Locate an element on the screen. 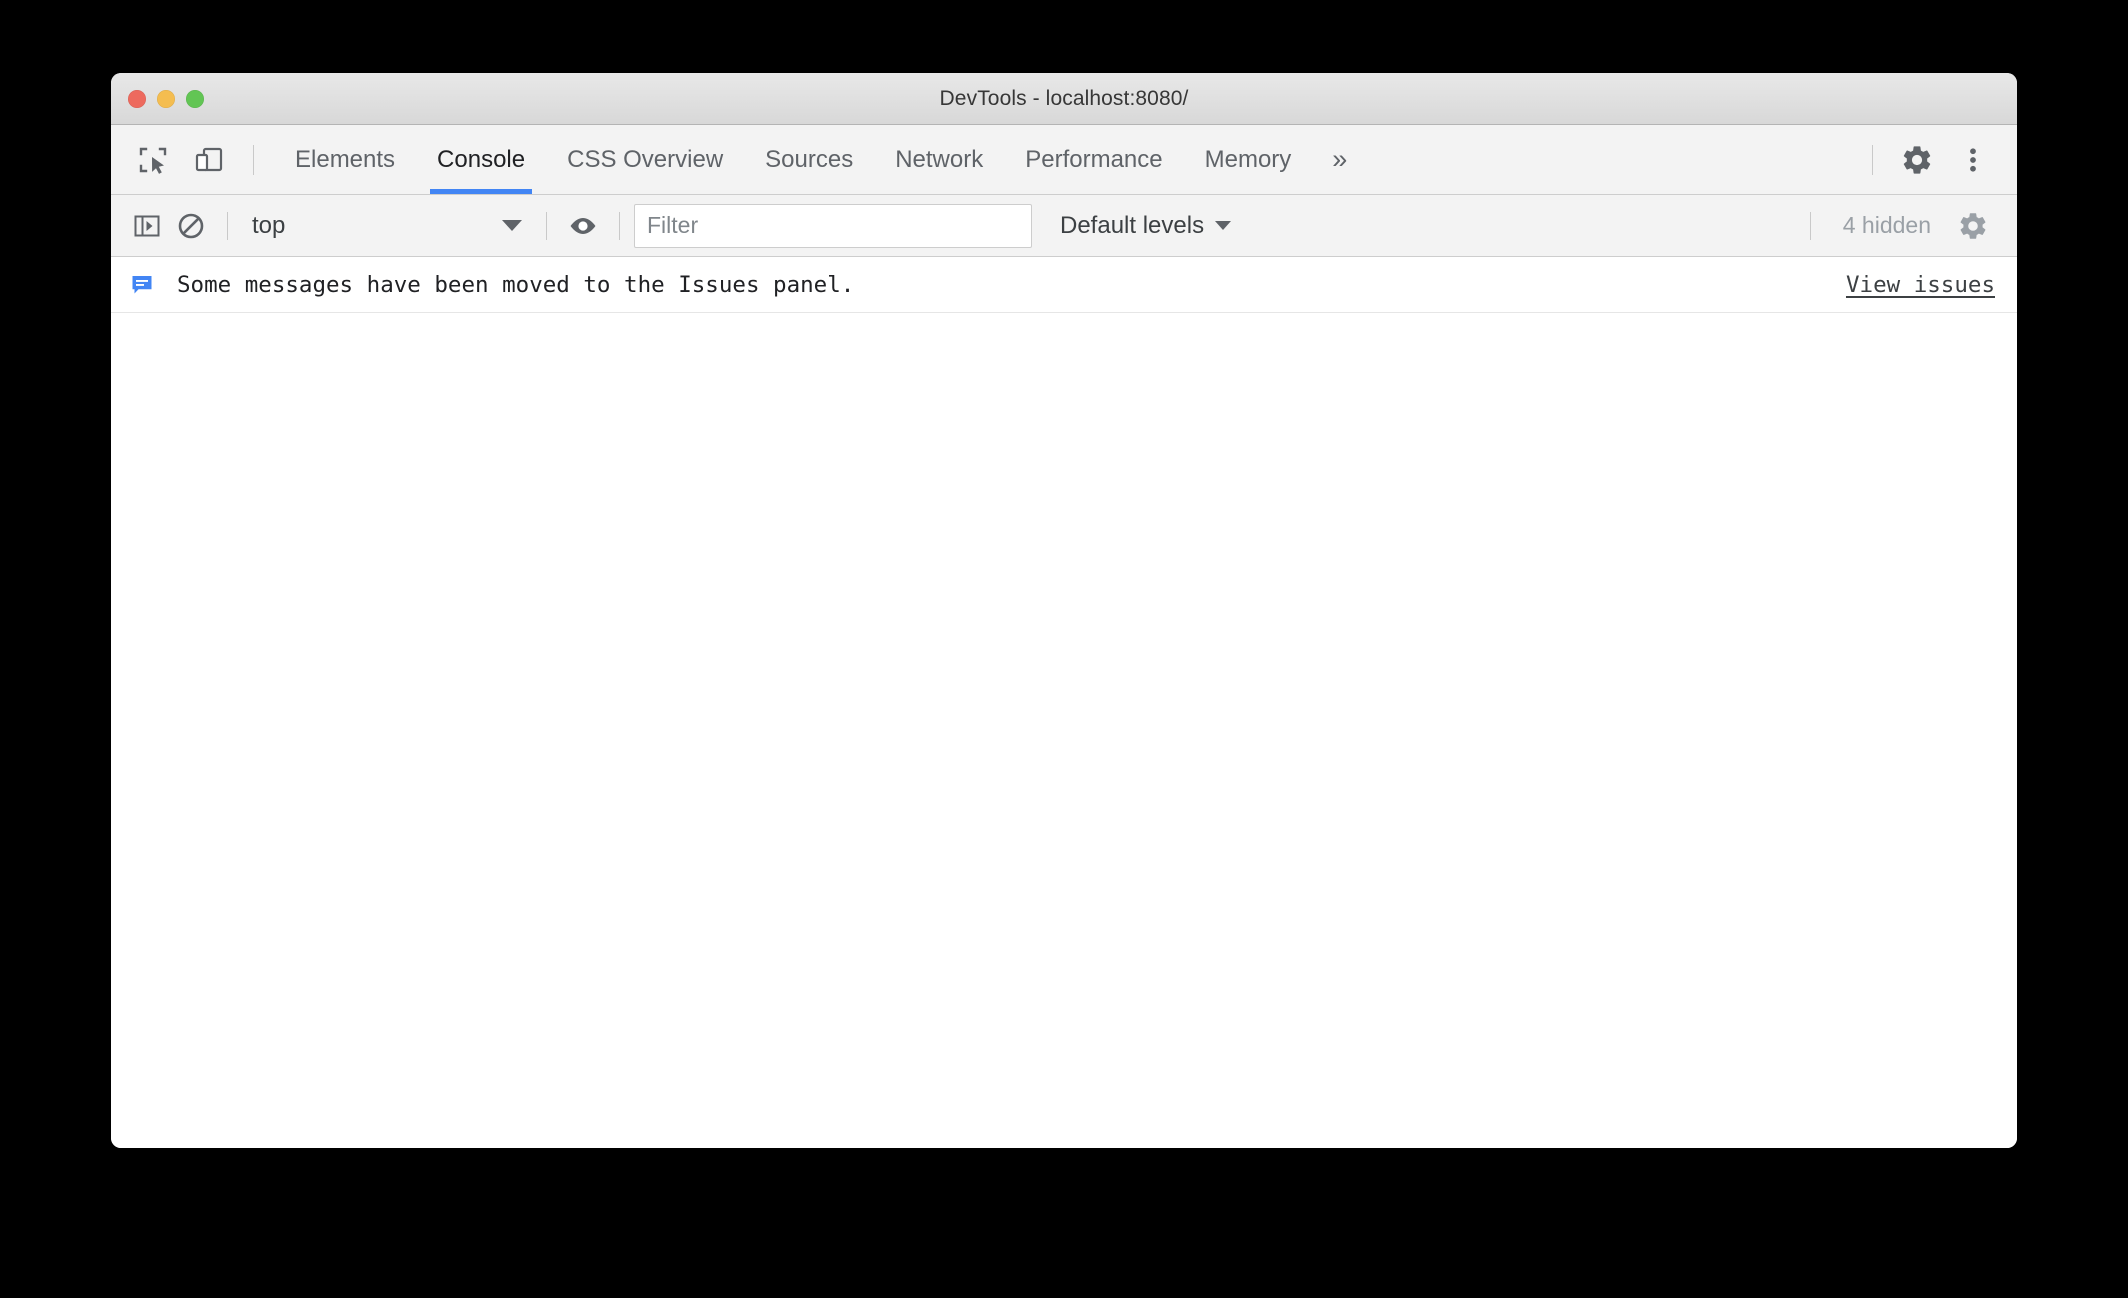 The image size is (2128, 1298). tab-memory: Memory is located at coordinates (1248, 159).